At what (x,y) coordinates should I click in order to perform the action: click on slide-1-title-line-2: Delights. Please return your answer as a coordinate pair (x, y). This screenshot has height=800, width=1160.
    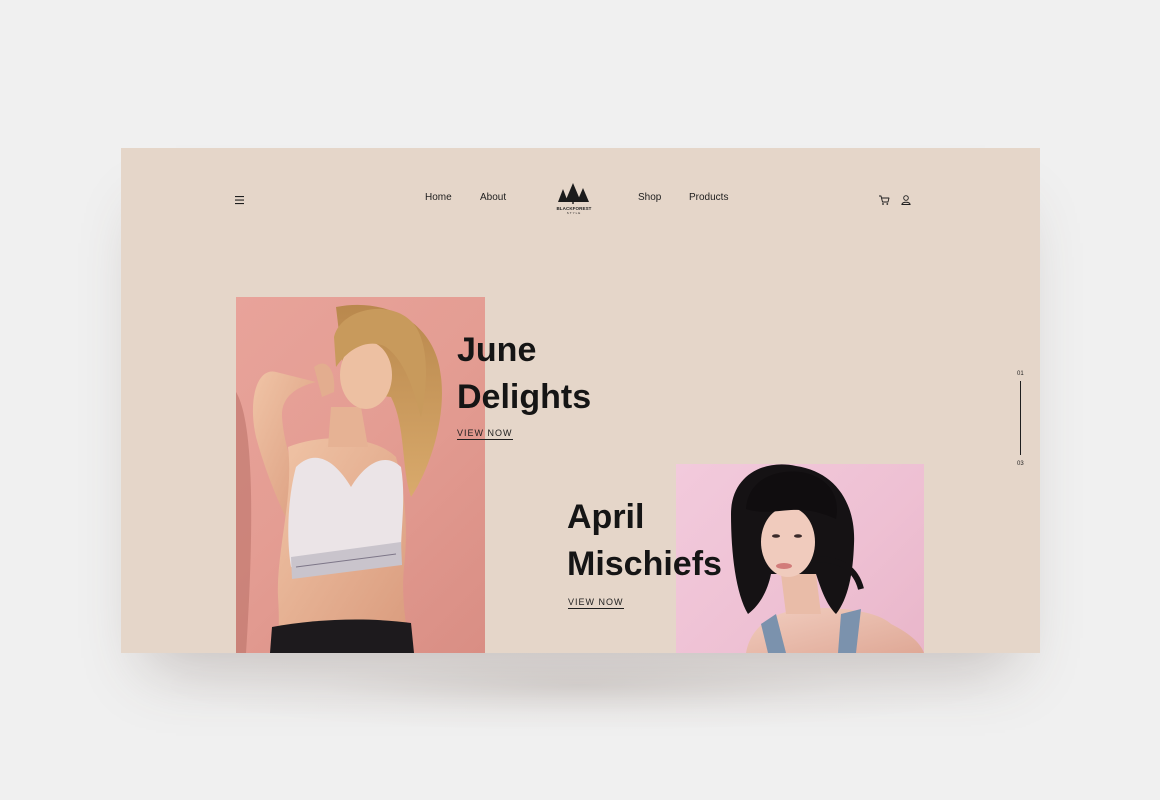
    Looking at the image, I should click on (524, 397).